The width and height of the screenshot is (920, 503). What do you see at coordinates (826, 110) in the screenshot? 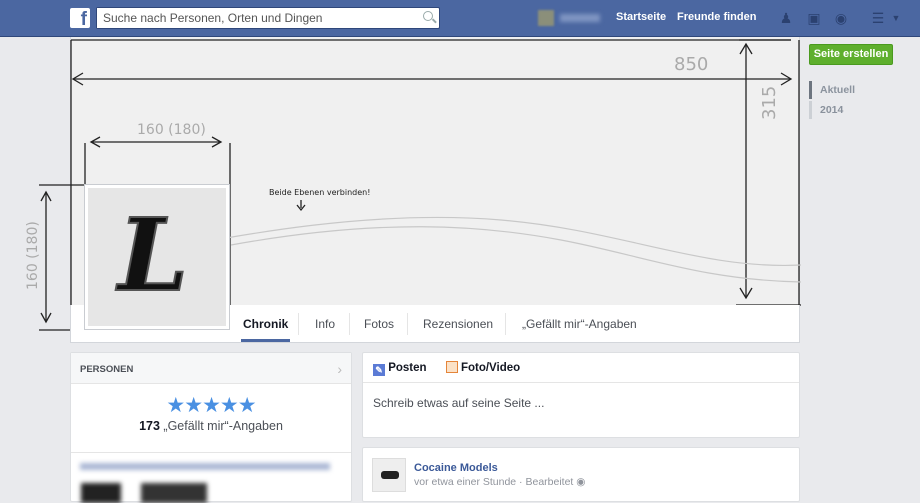
I see `timeline-2014: 2014` at bounding box center [826, 110].